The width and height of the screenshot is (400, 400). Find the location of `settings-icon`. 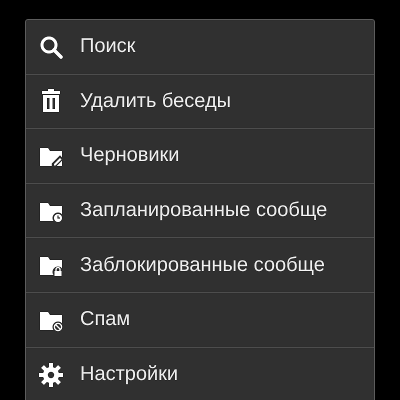

settings-icon is located at coordinates (51, 375).